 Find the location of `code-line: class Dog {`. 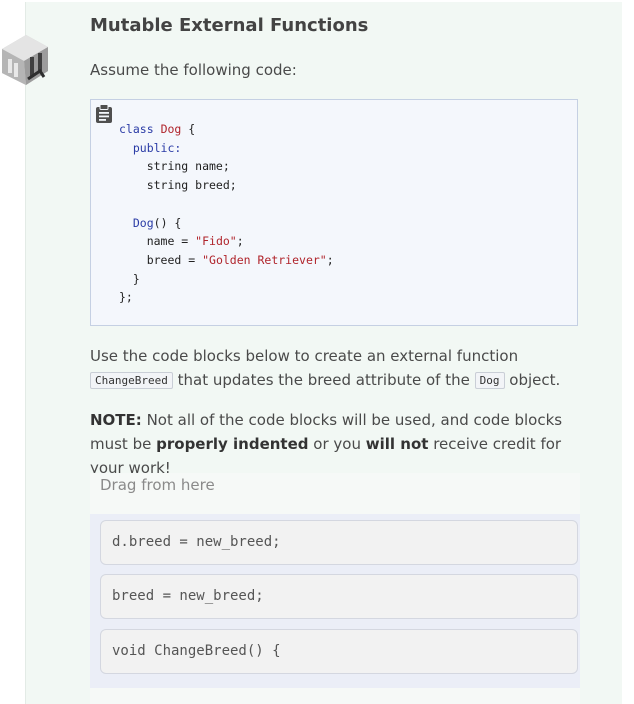

code-line: class Dog { is located at coordinates (157, 129).